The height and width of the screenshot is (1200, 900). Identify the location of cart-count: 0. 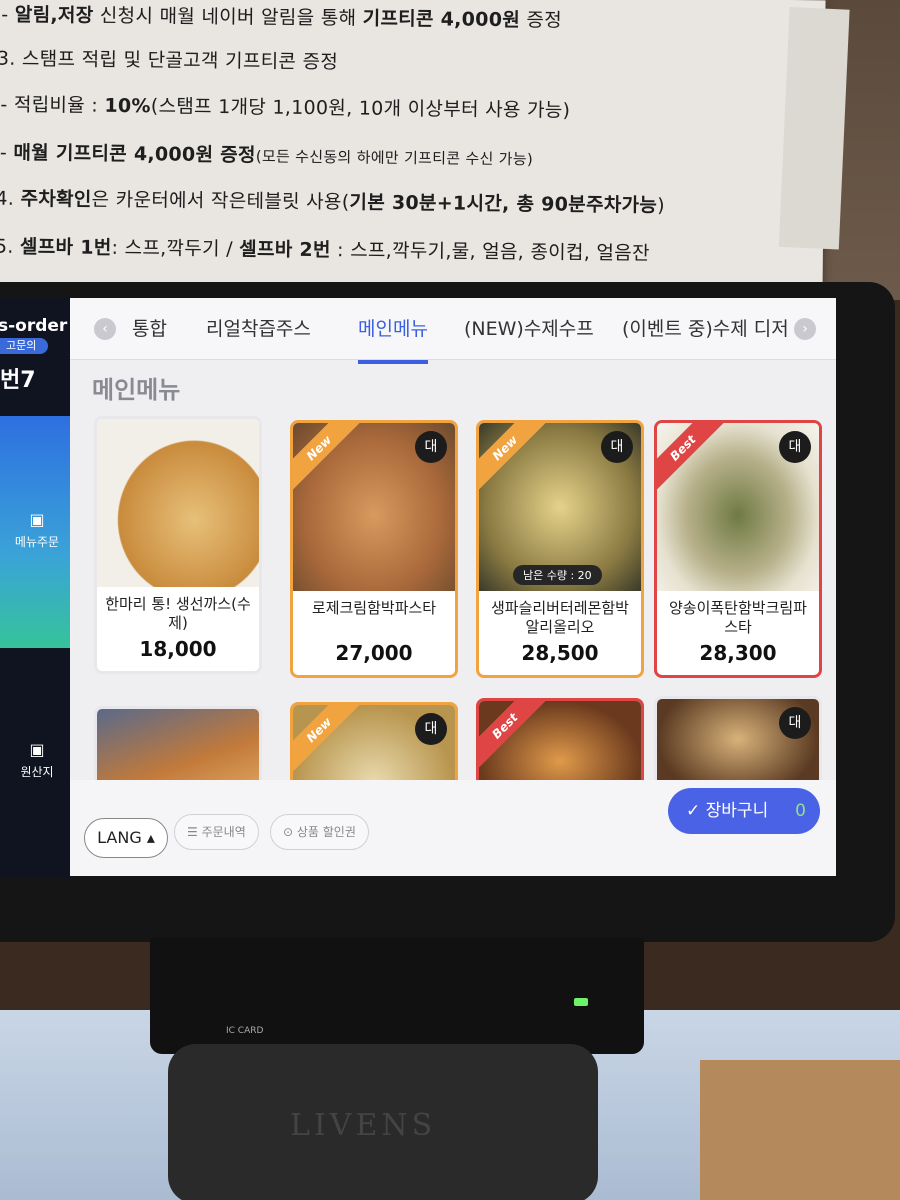
(800, 811).